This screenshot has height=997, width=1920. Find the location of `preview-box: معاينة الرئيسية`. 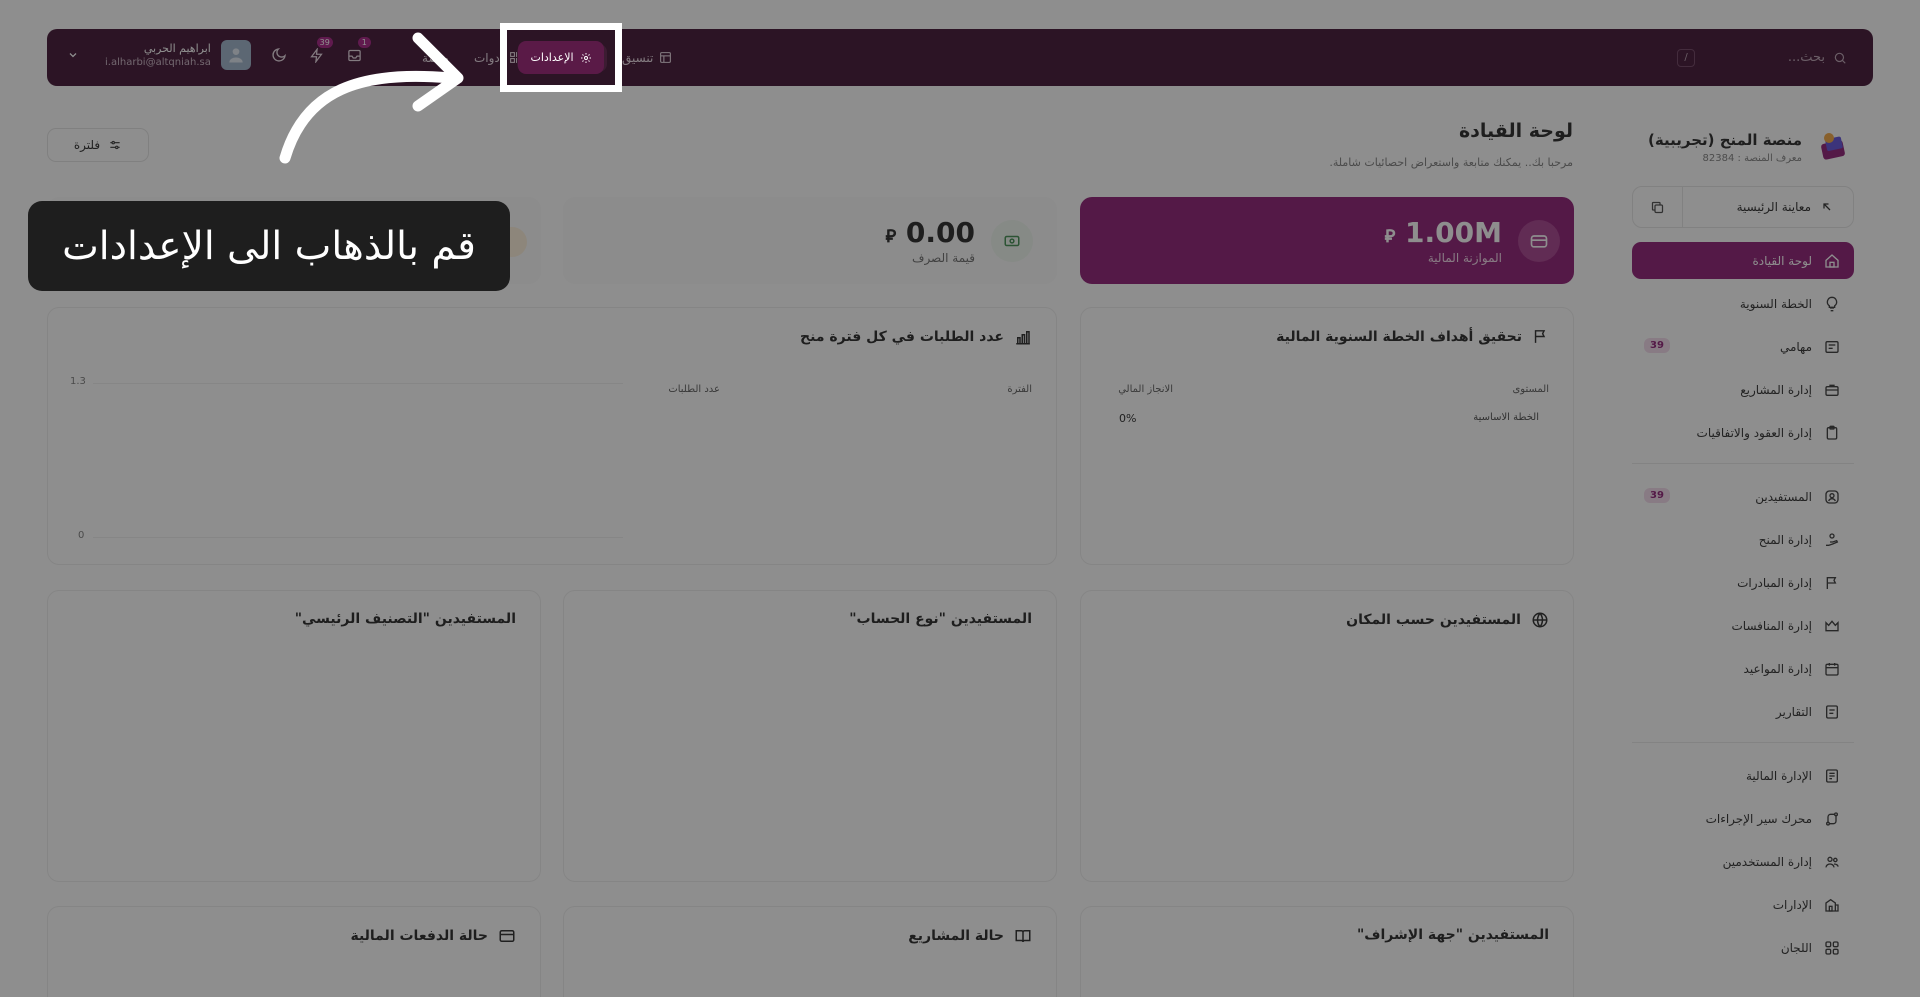

preview-box: معاينة الرئيسية is located at coordinates (1743, 207).